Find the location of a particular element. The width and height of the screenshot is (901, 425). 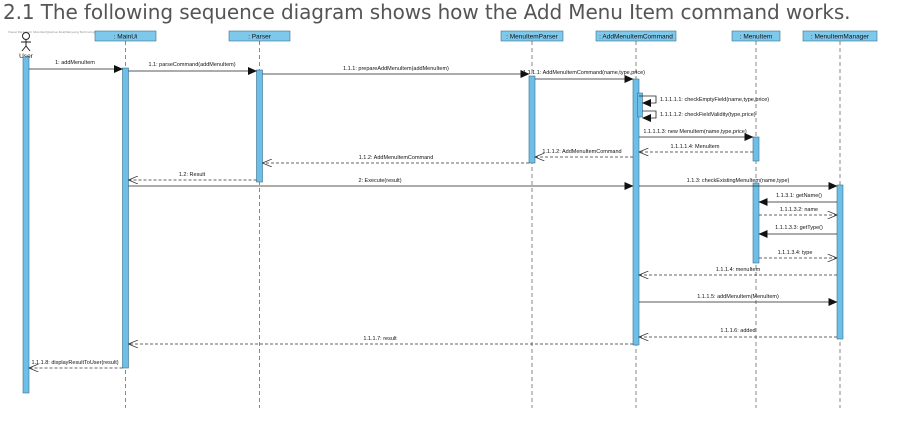

message-label: 1.1.1.3.3: getType() is located at coordinates (799, 228).